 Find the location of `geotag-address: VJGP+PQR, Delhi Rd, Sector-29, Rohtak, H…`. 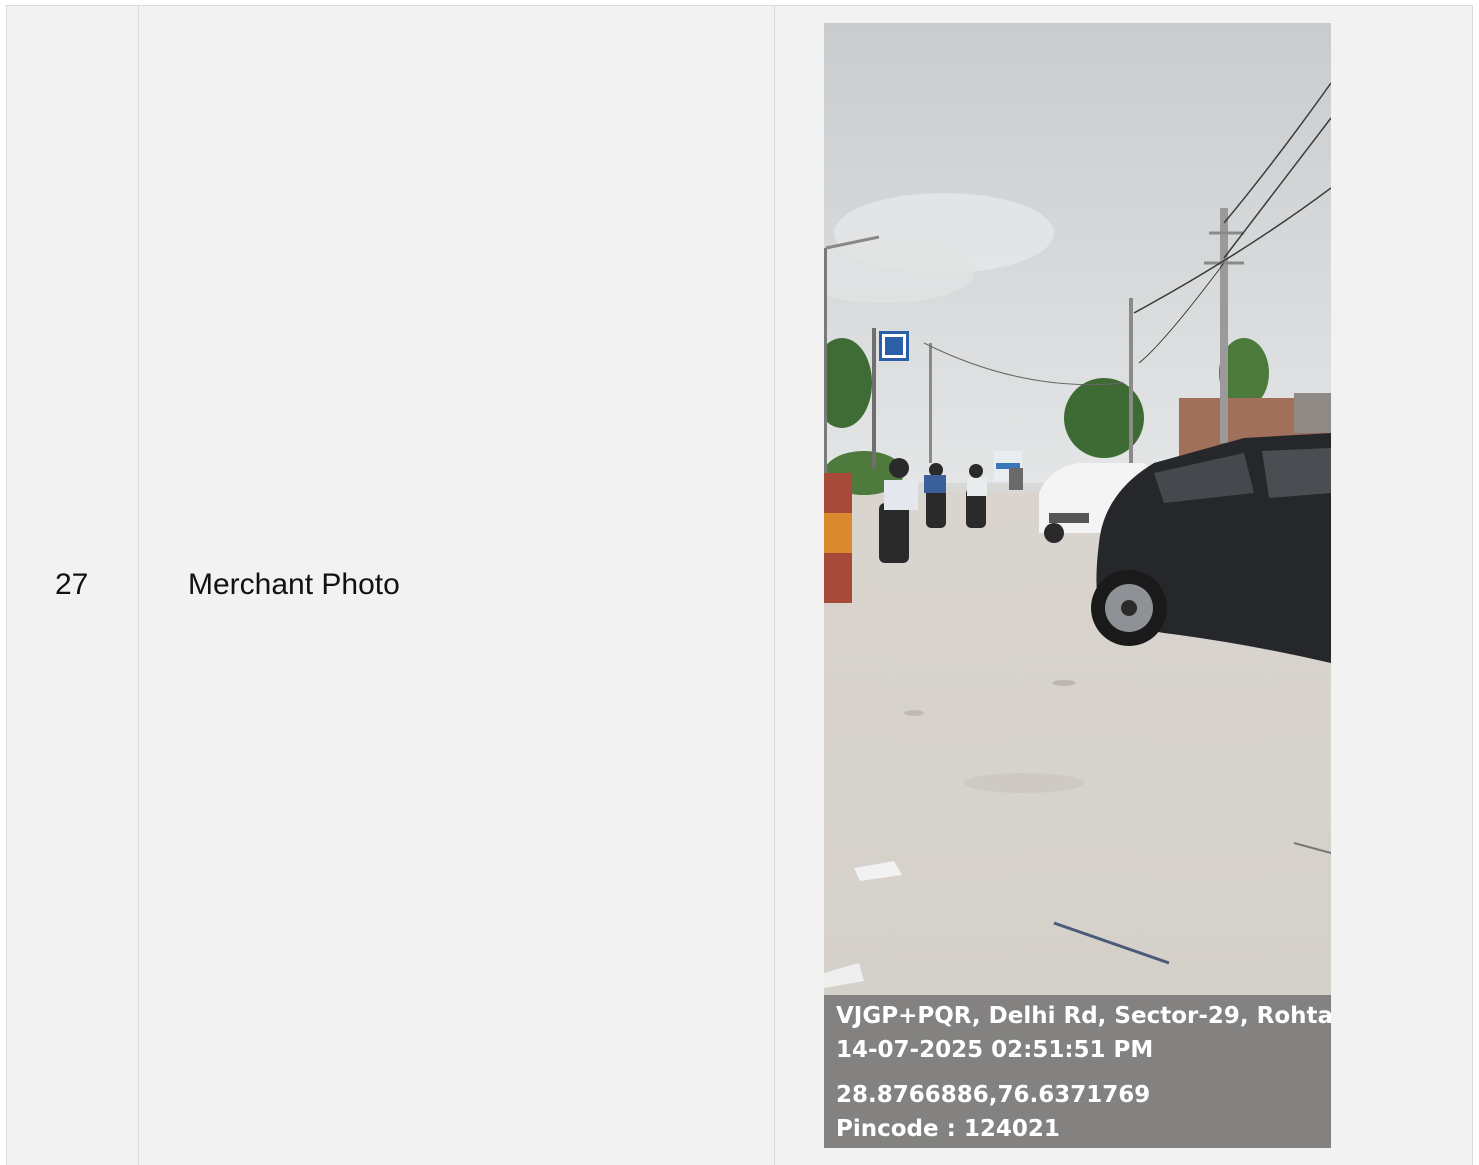

geotag-address: VJGP+PQR, Delhi Rd, Sector-29, Rohtak, H… is located at coordinates (1083, 1016).